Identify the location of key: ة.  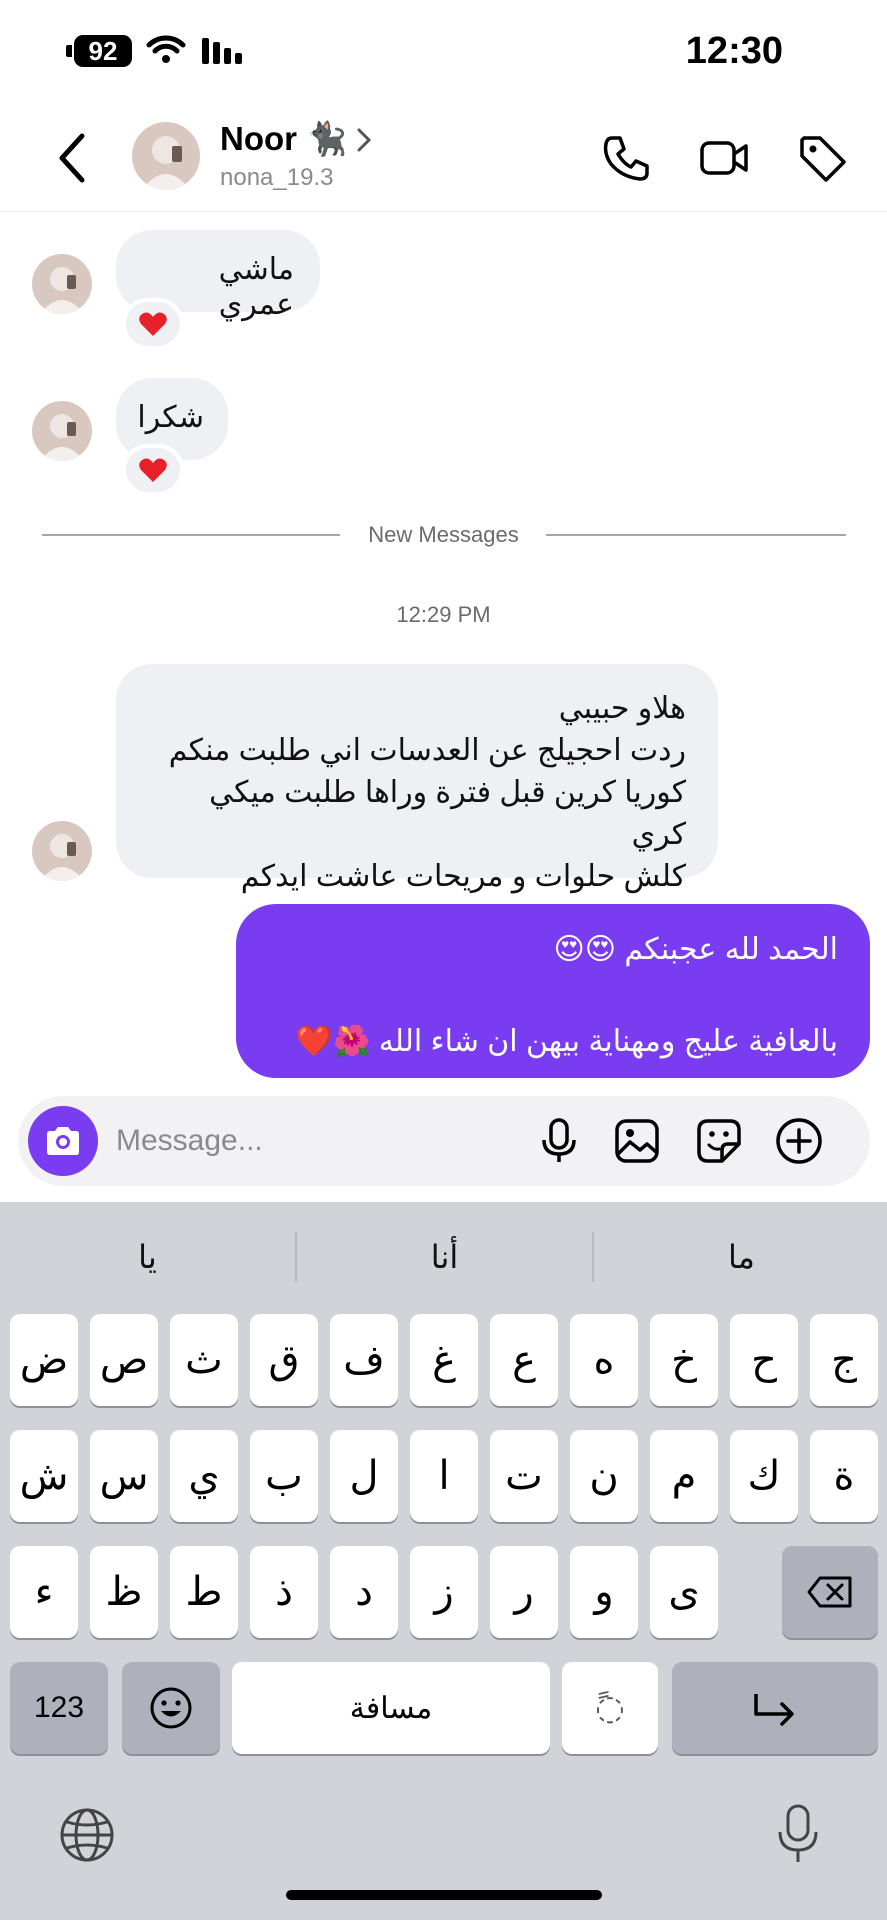
(844, 1476).